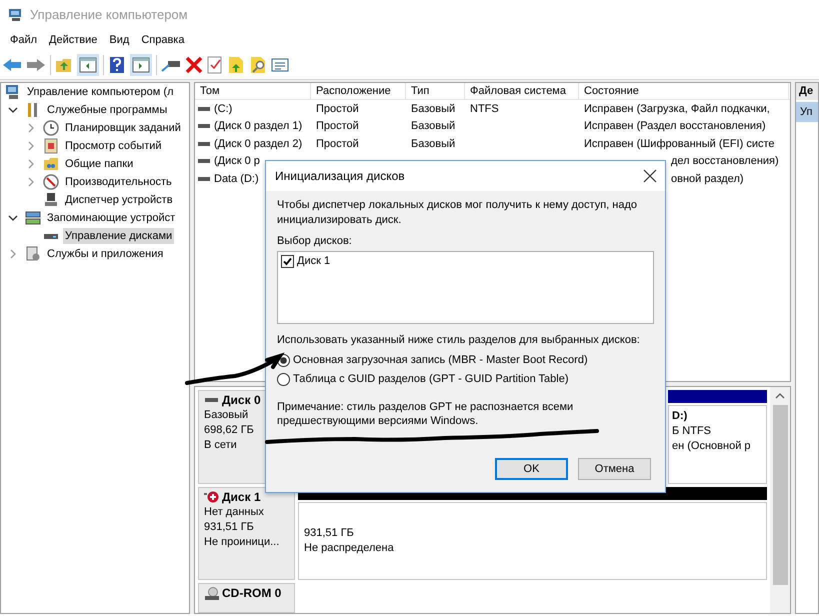  Describe the element at coordinates (440, 360) in the screenshot. I see `radio-label: Основная загрузочная запись (MBR - Master Boot Record)` at that location.